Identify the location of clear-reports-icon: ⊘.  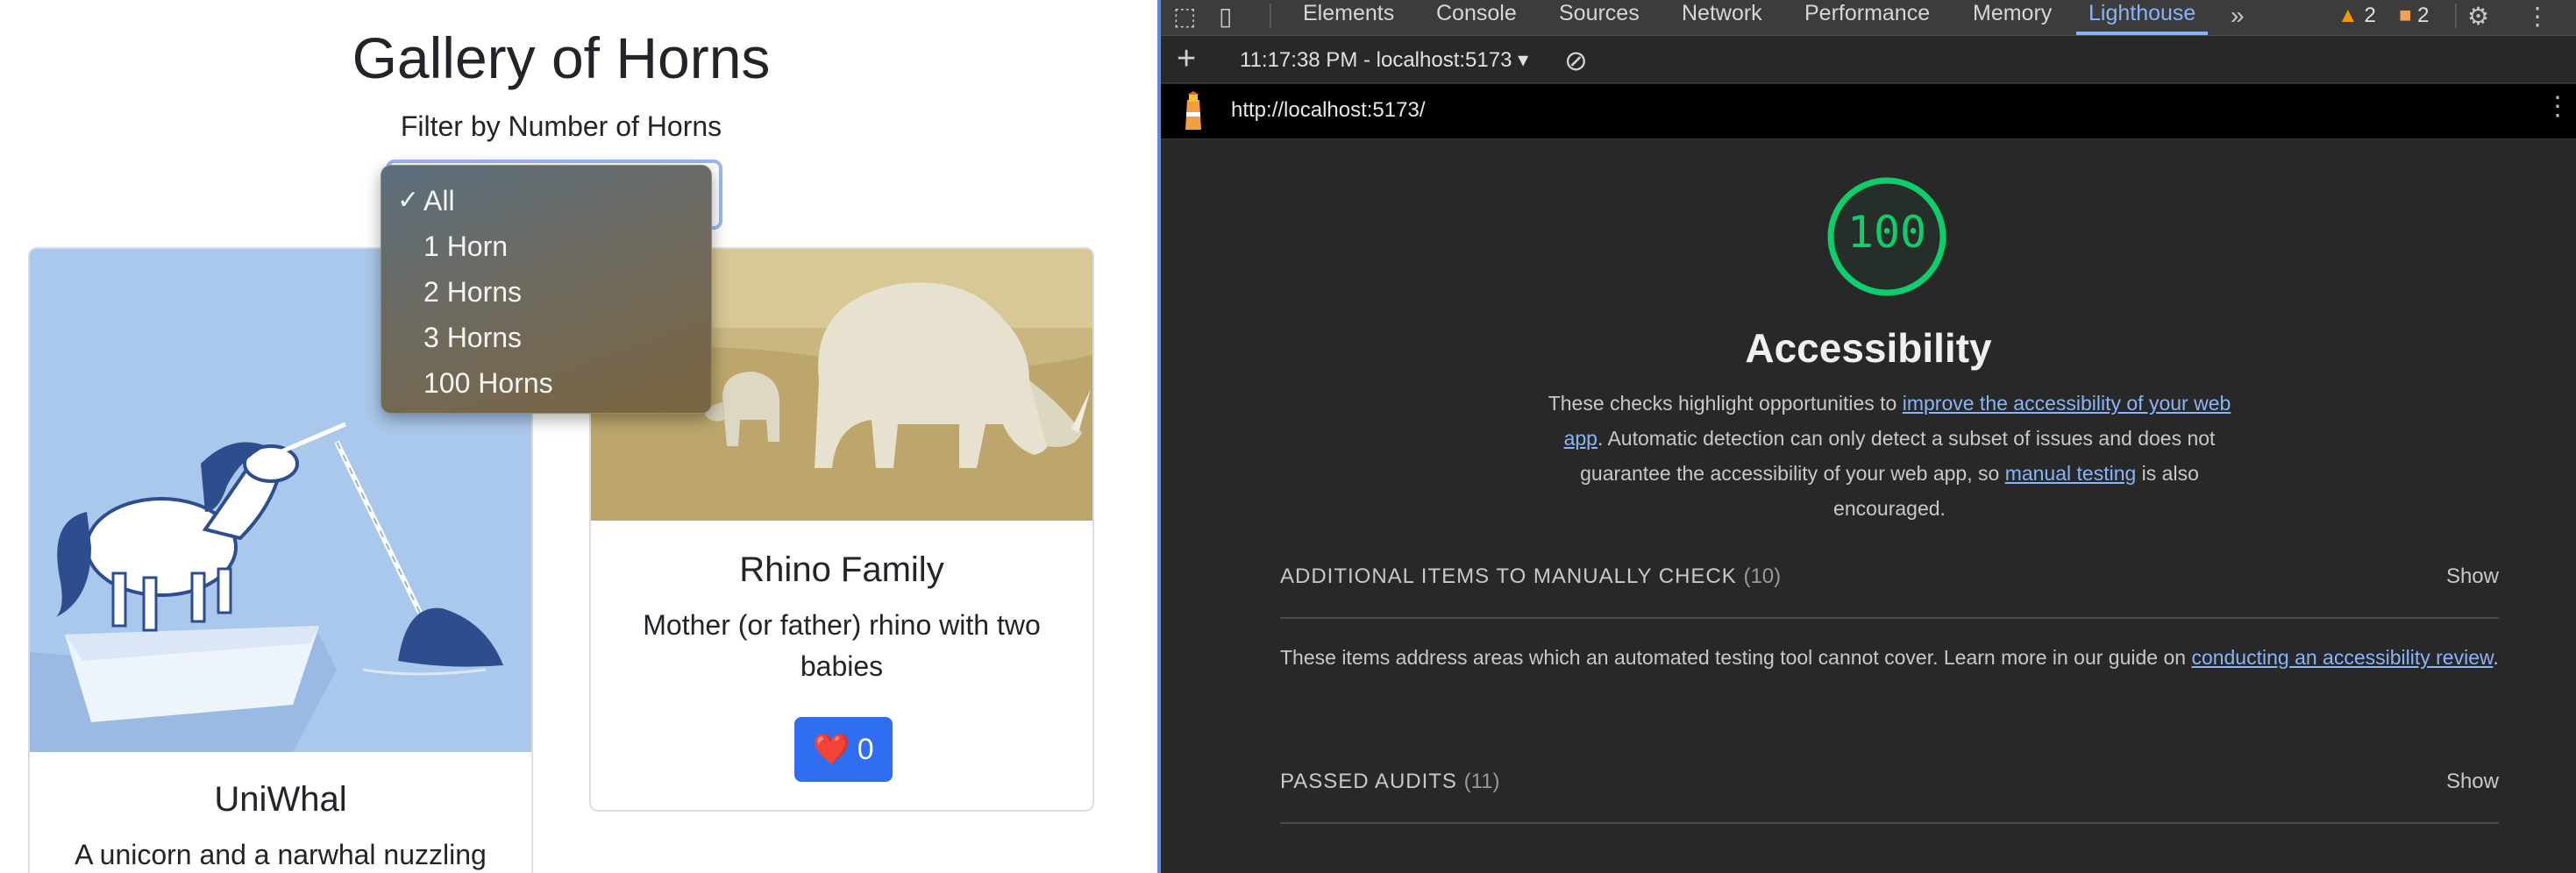
(1576, 61).